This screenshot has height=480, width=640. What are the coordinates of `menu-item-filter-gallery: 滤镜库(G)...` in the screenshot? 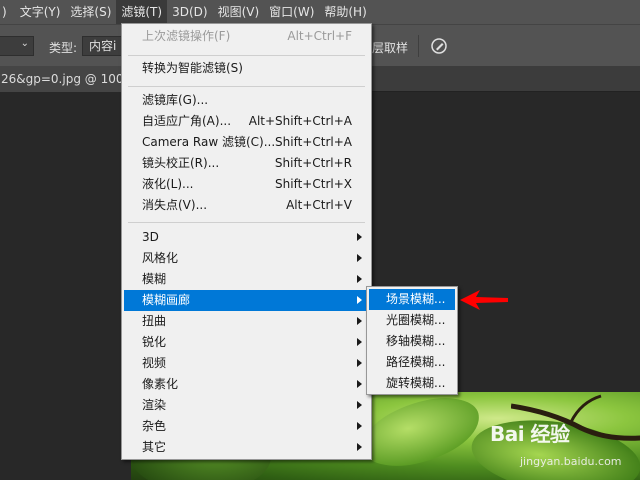 It's located at (246, 100).